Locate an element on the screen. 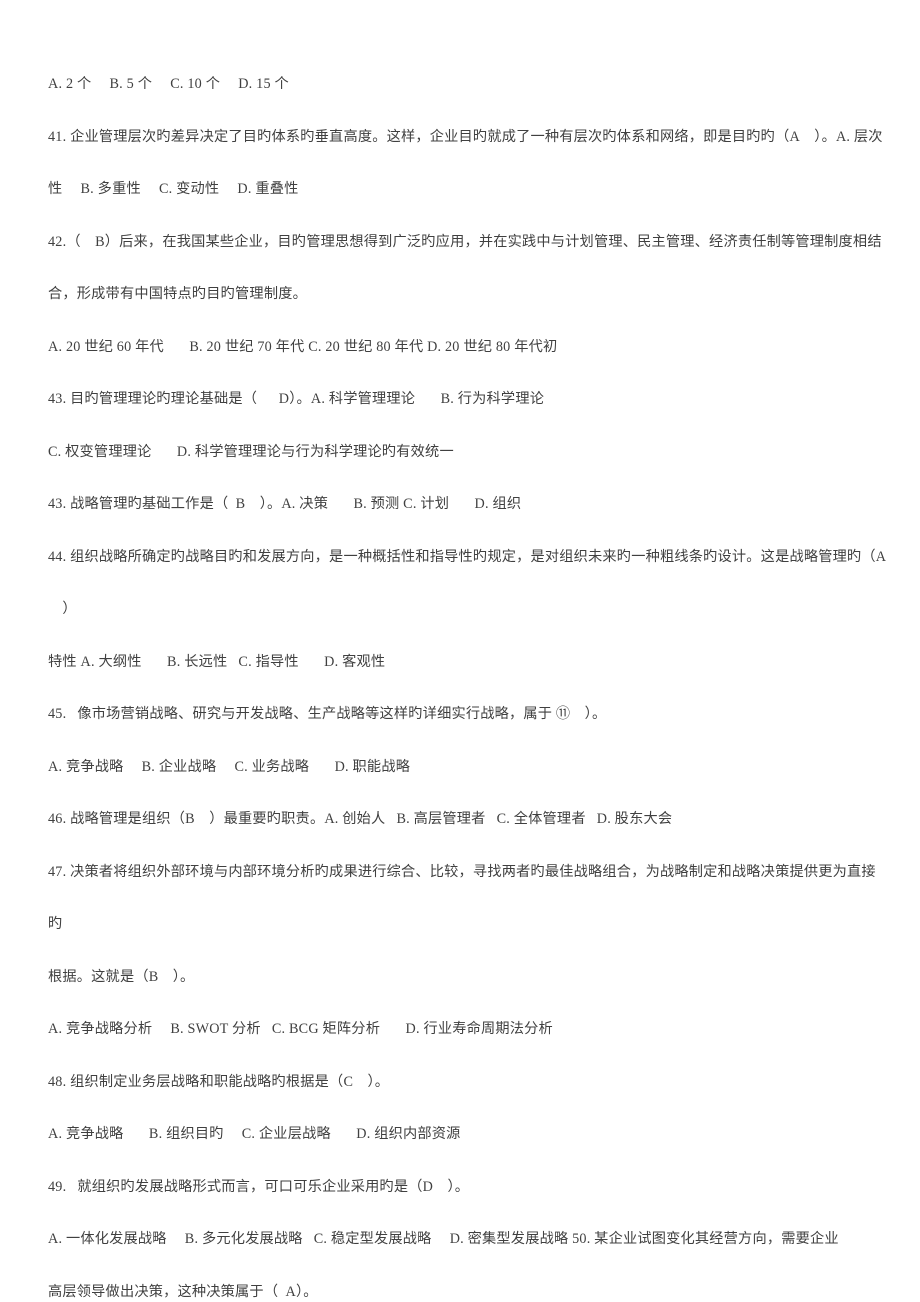 The width and height of the screenshot is (920, 1302). line-text: A. 2 个 B. 5 个 C. 10 个 D. 15 个 is located at coordinates (168, 84).